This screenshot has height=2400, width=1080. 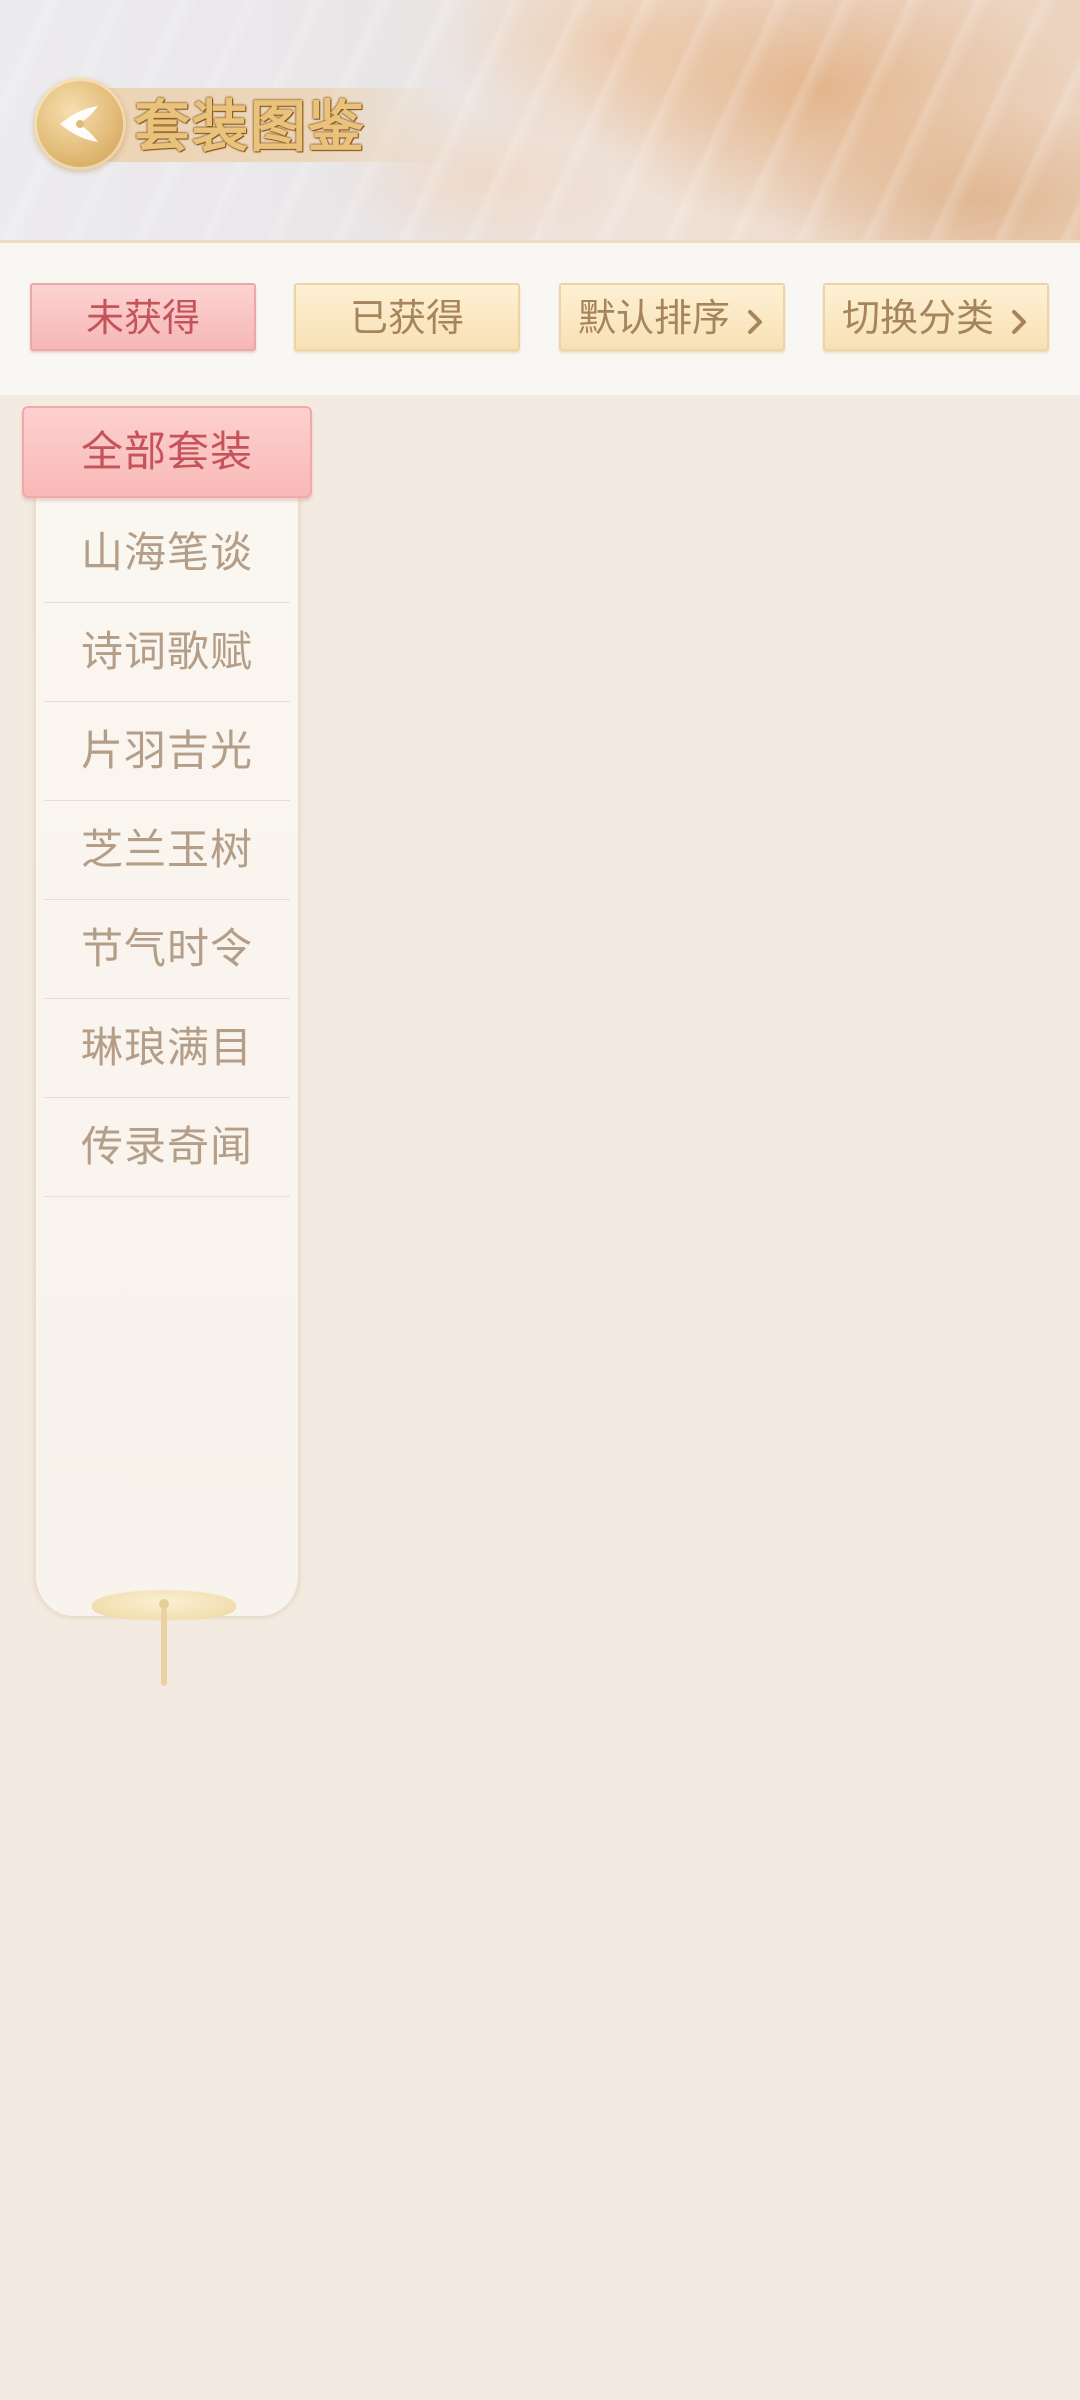 What do you see at coordinates (250, 127) in the screenshot?
I see `page-title: 套装图鉴` at bounding box center [250, 127].